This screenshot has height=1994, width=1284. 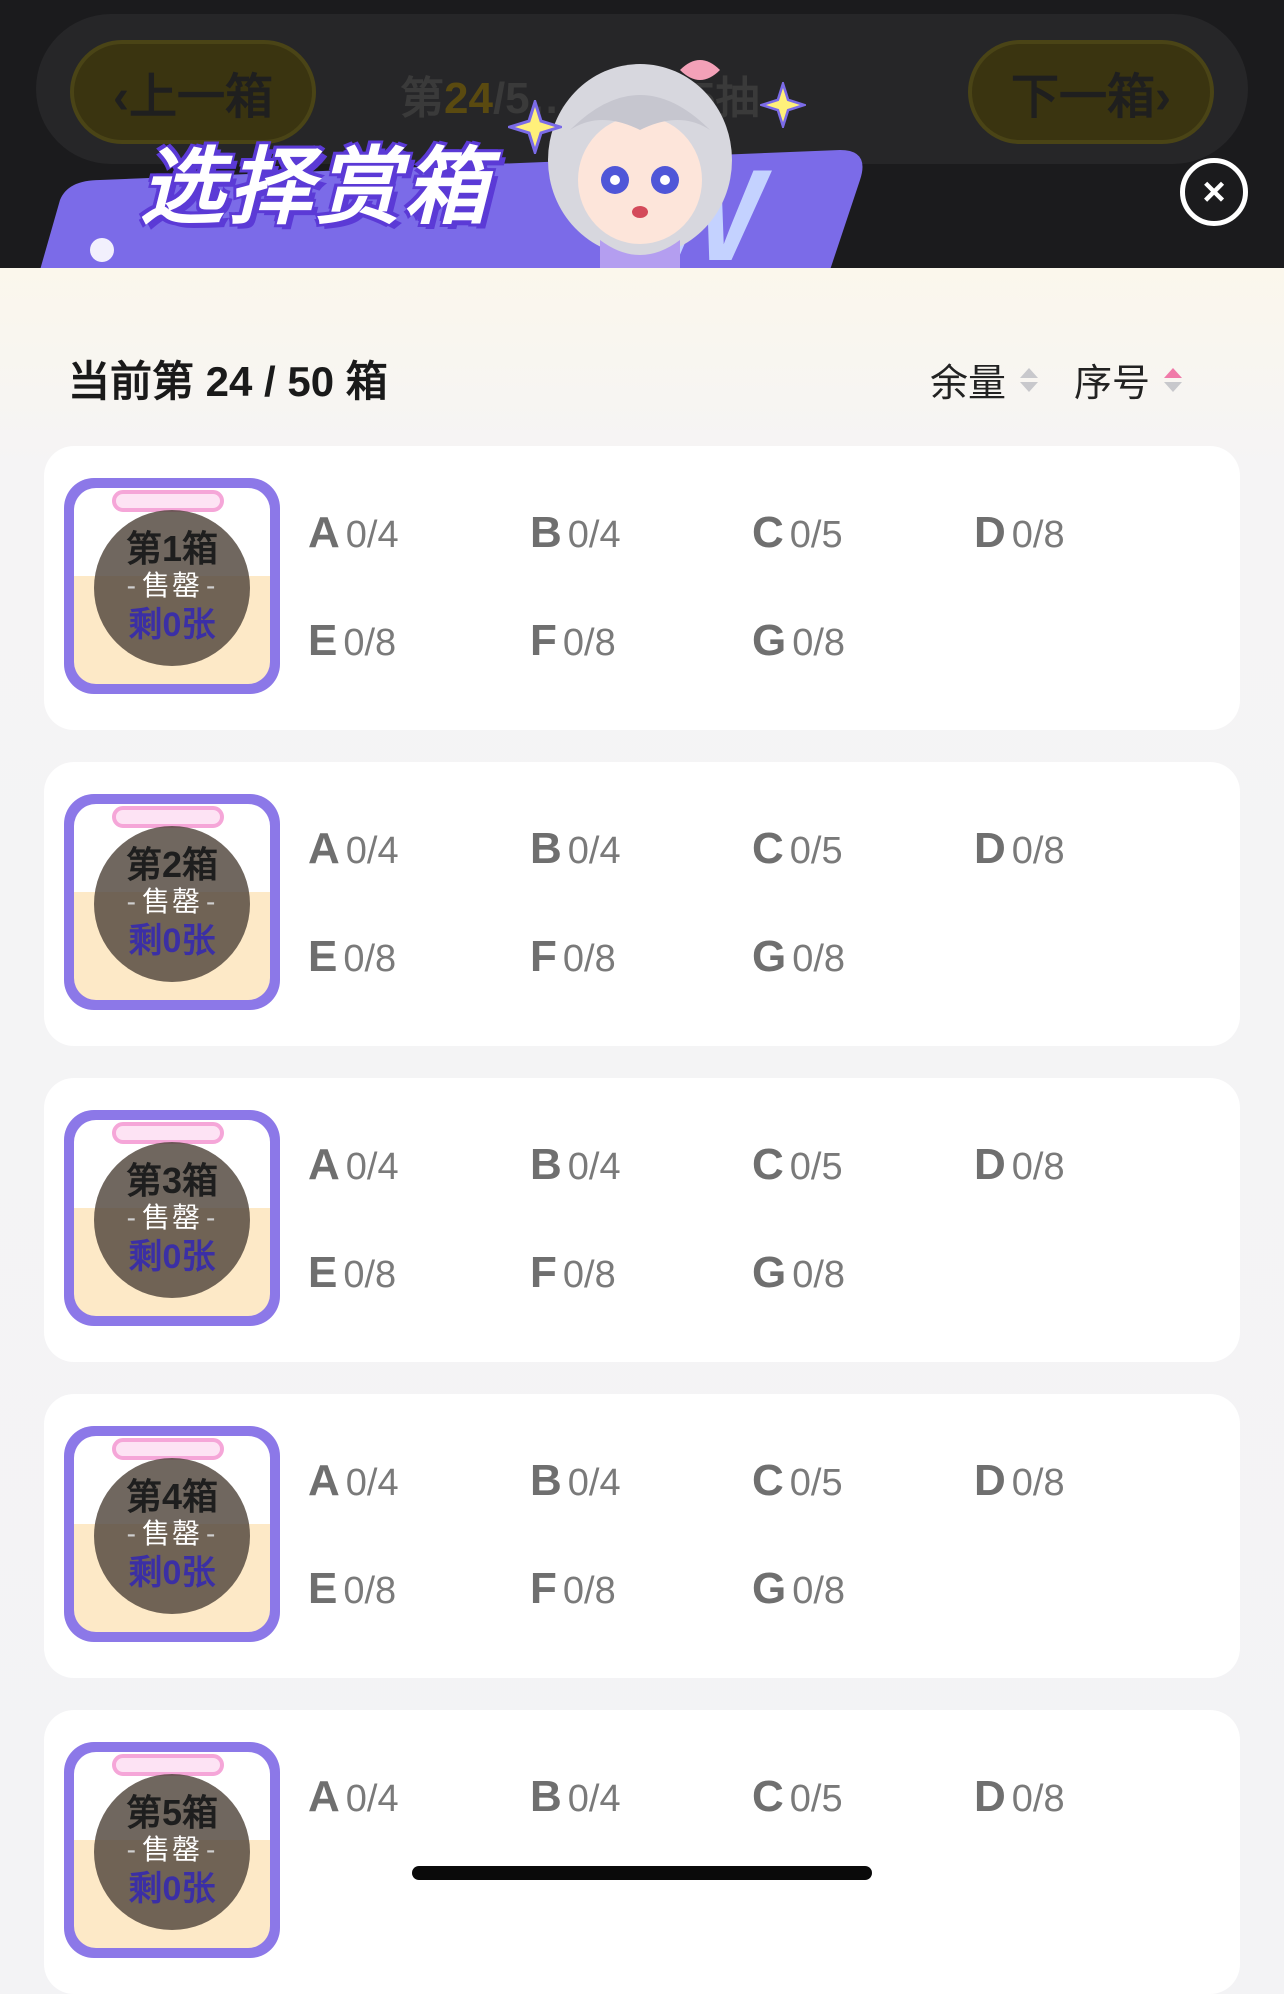 What do you see at coordinates (228, 381) in the screenshot?
I see `current-box-label: 当前第 24 / 50 箱` at bounding box center [228, 381].